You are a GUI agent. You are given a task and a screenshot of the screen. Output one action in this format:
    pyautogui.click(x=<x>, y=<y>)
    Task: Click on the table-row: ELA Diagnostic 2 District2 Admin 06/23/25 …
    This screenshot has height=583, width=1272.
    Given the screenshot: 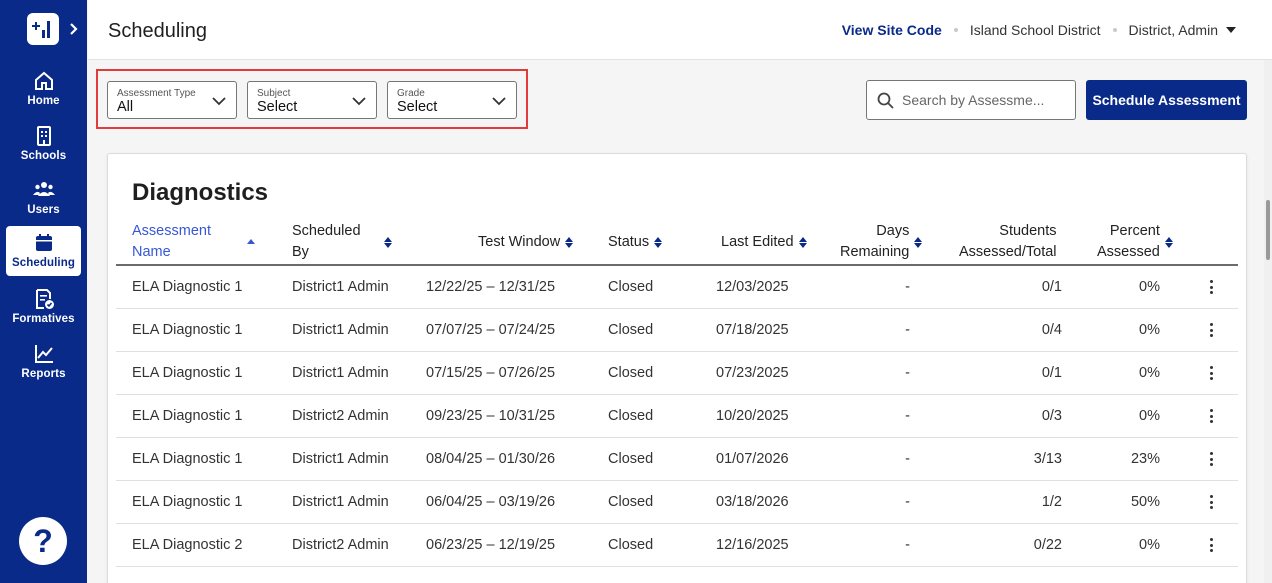 What is the action you would take?
    pyautogui.click(x=677, y=545)
    